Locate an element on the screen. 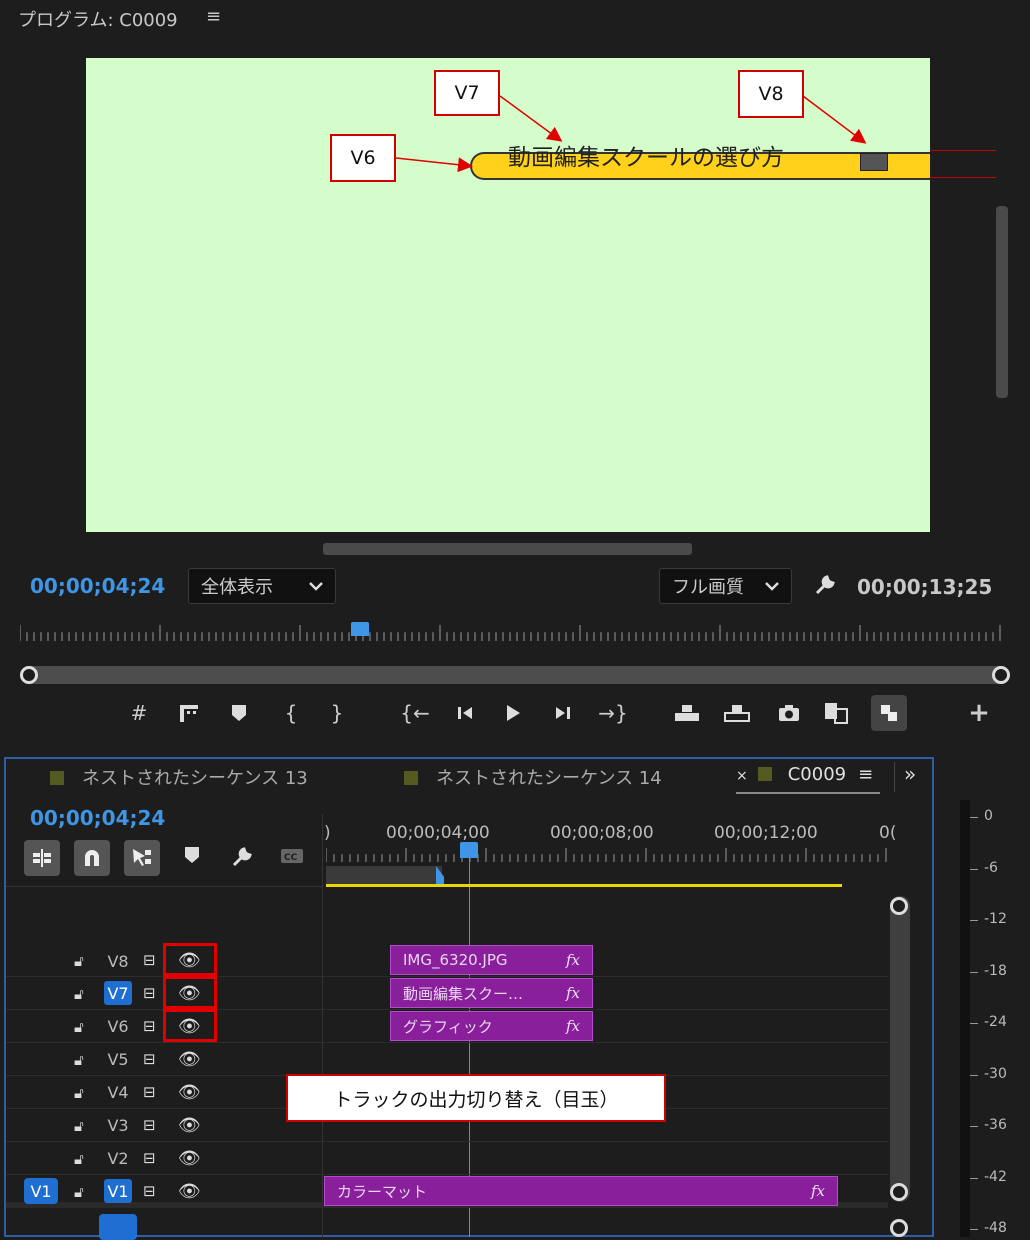  zoom-level-dropdown: 全体表示 is located at coordinates (262, 586).